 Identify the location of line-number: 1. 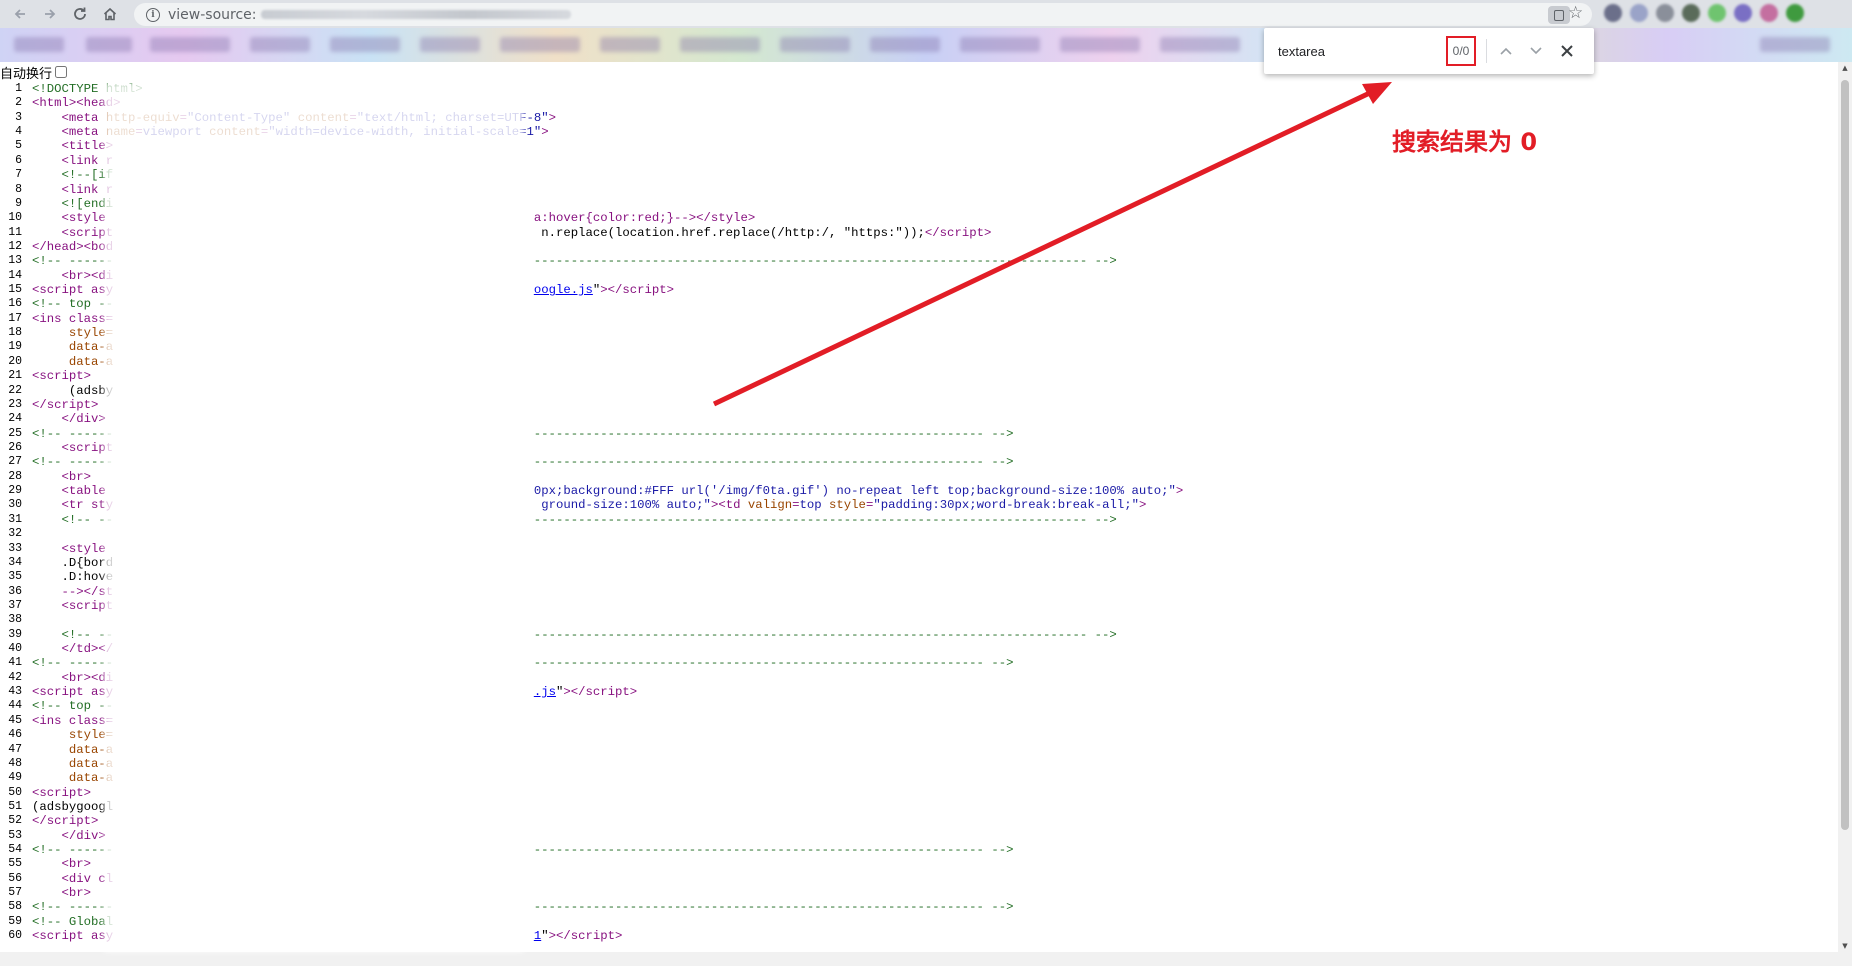
(18, 88).